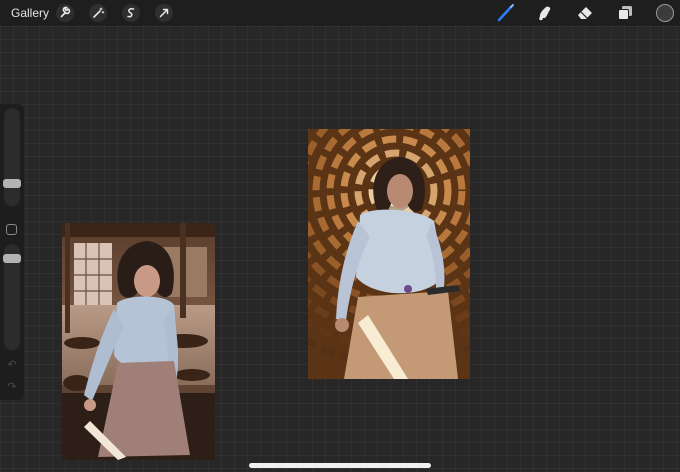 The image size is (680, 472). I want to click on sidebar-controls: ↶ ↷, so click(12, 252).